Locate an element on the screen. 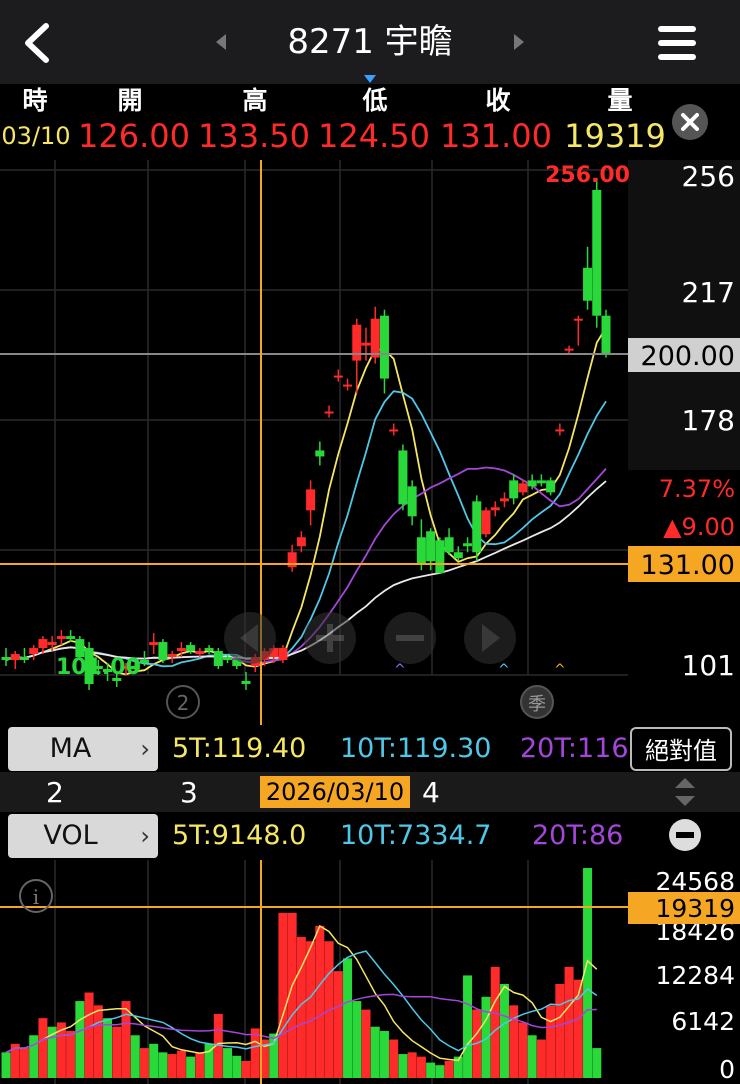 Image resolution: width=740 pixels, height=1084 pixels. vol-ma5-value: 5T:9148.0 is located at coordinates (239, 835).